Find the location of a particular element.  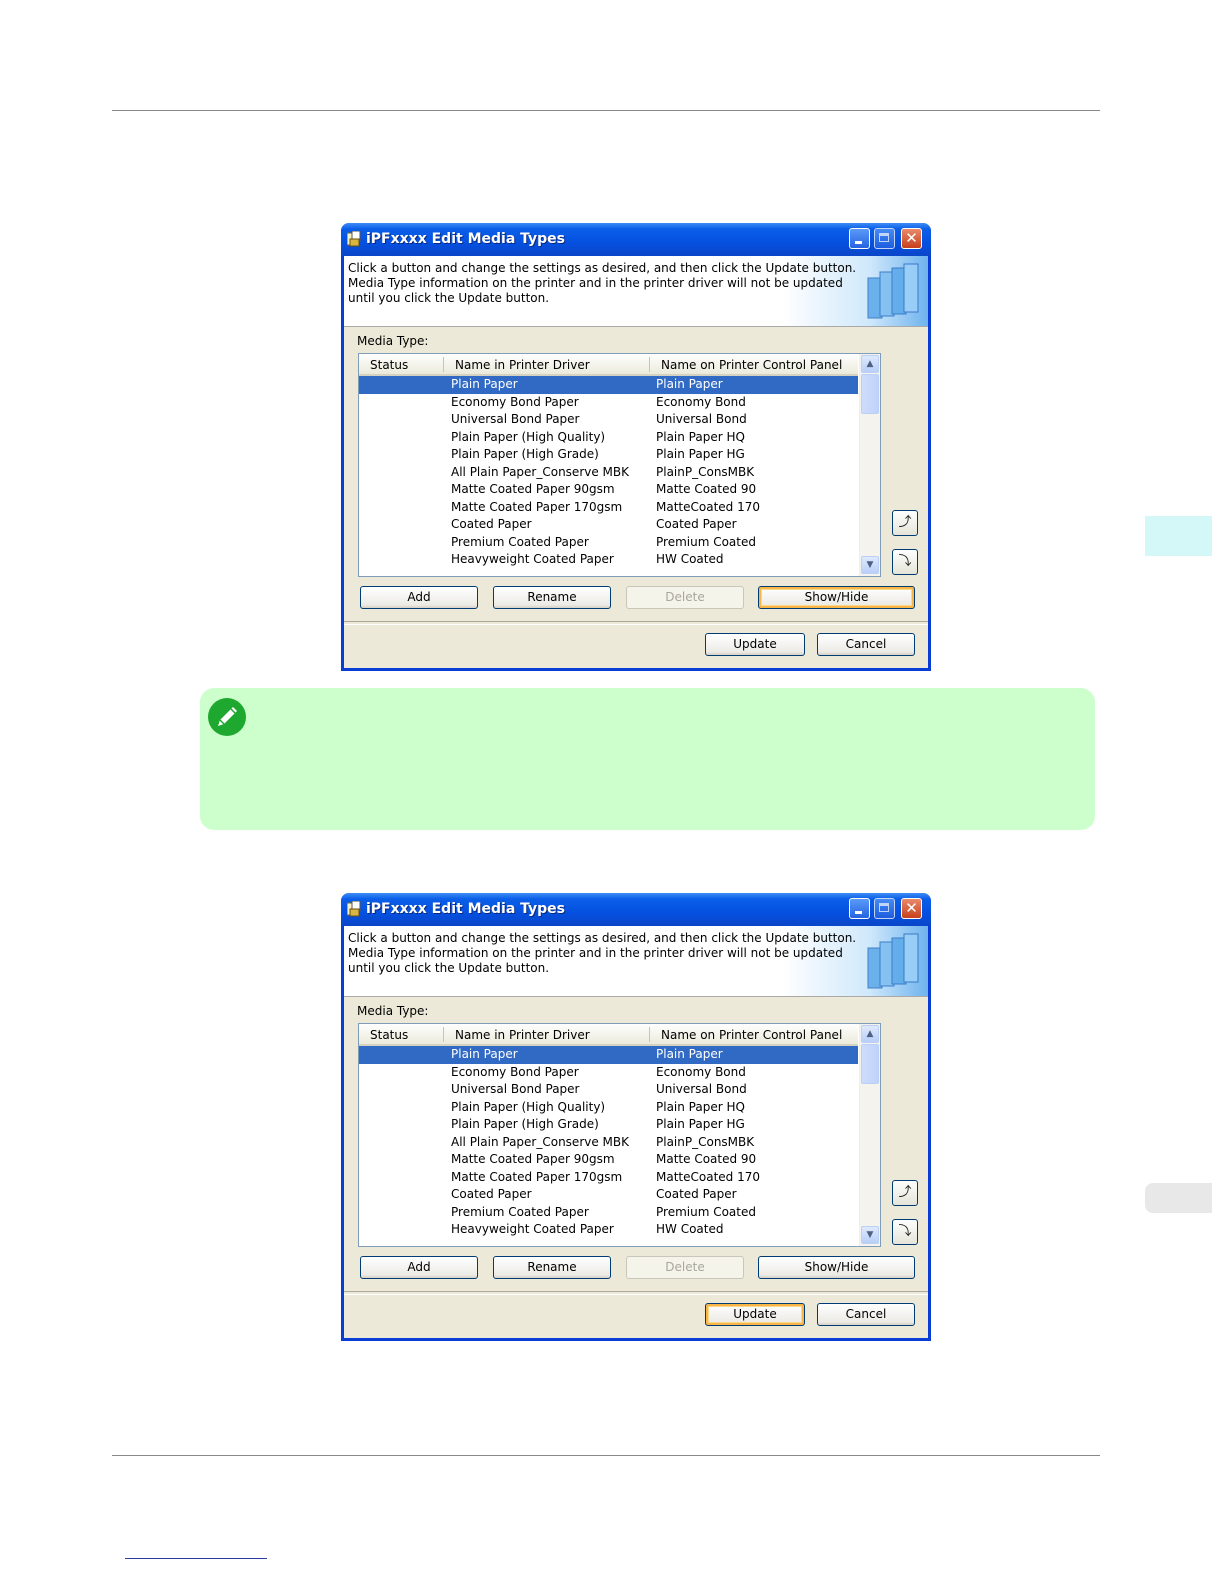

panel-name-cell: PlainP_ConsMBK is located at coordinates (705, 1141).